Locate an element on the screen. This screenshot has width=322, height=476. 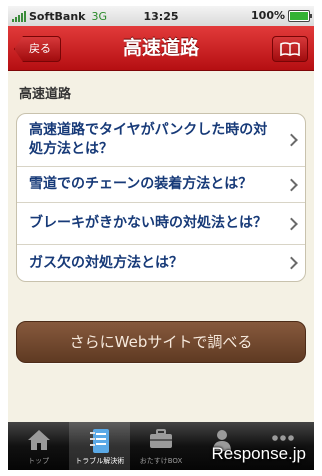
tab-label: トラブル解決術 is located at coordinates (100, 461).